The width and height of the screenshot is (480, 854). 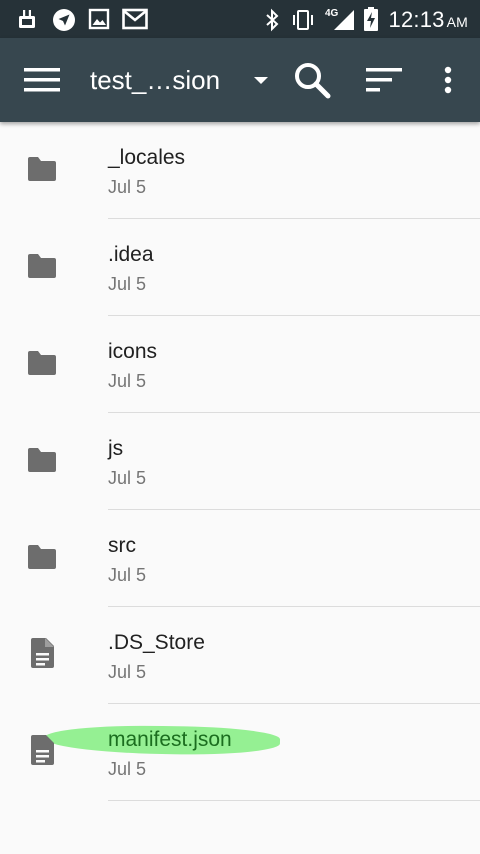 What do you see at coordinates (116, 448) in the screenshot?
I see `file-name: js` at bounding box center [116, 448].